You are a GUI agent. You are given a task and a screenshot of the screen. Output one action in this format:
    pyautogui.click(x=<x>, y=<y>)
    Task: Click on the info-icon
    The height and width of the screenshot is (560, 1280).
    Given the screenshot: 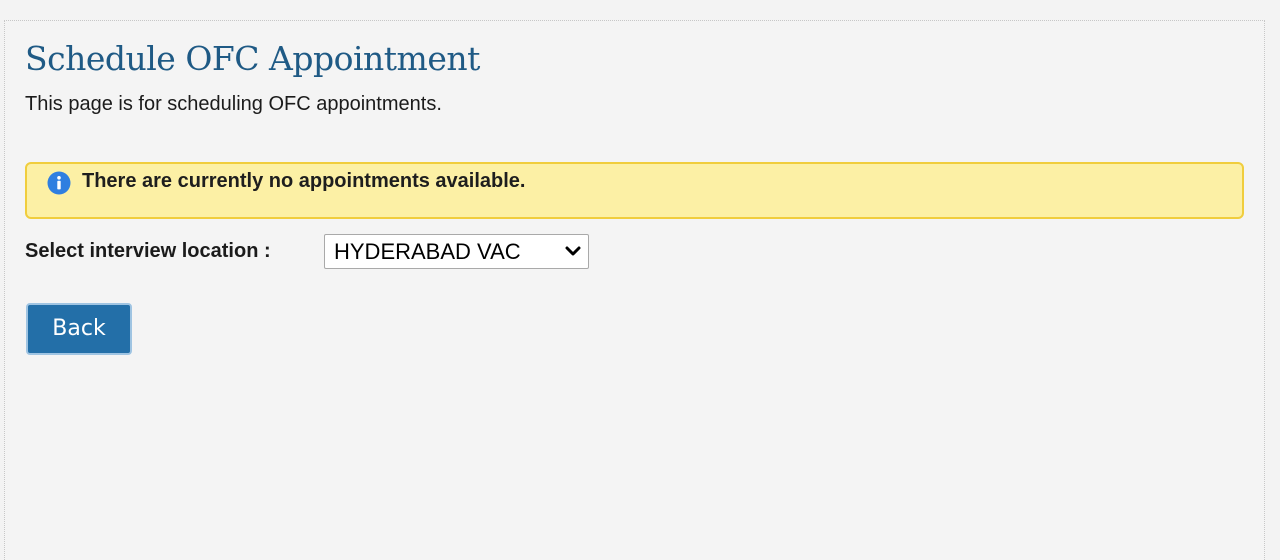 What is the action you would take?
    pyautogui.click(x=59, y=183)
    